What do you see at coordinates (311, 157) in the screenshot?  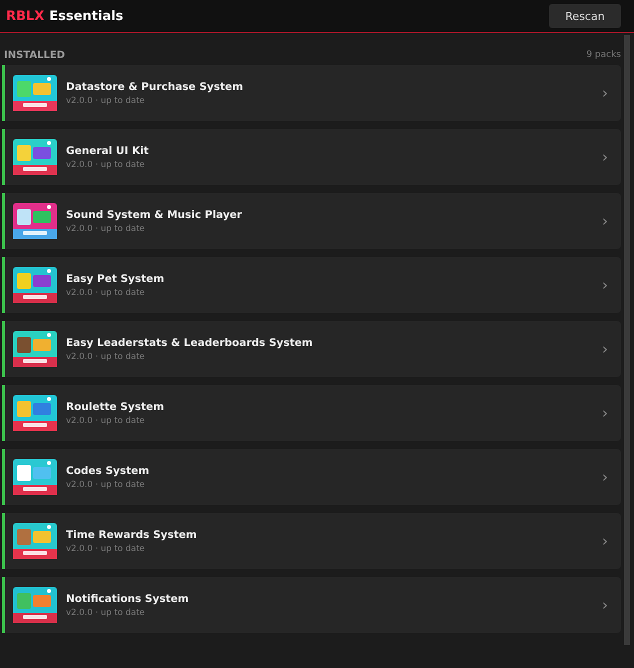 I see `pack-item: General UI Kit v2.0.0 · up to date ›` at bounding box center [311, 157].